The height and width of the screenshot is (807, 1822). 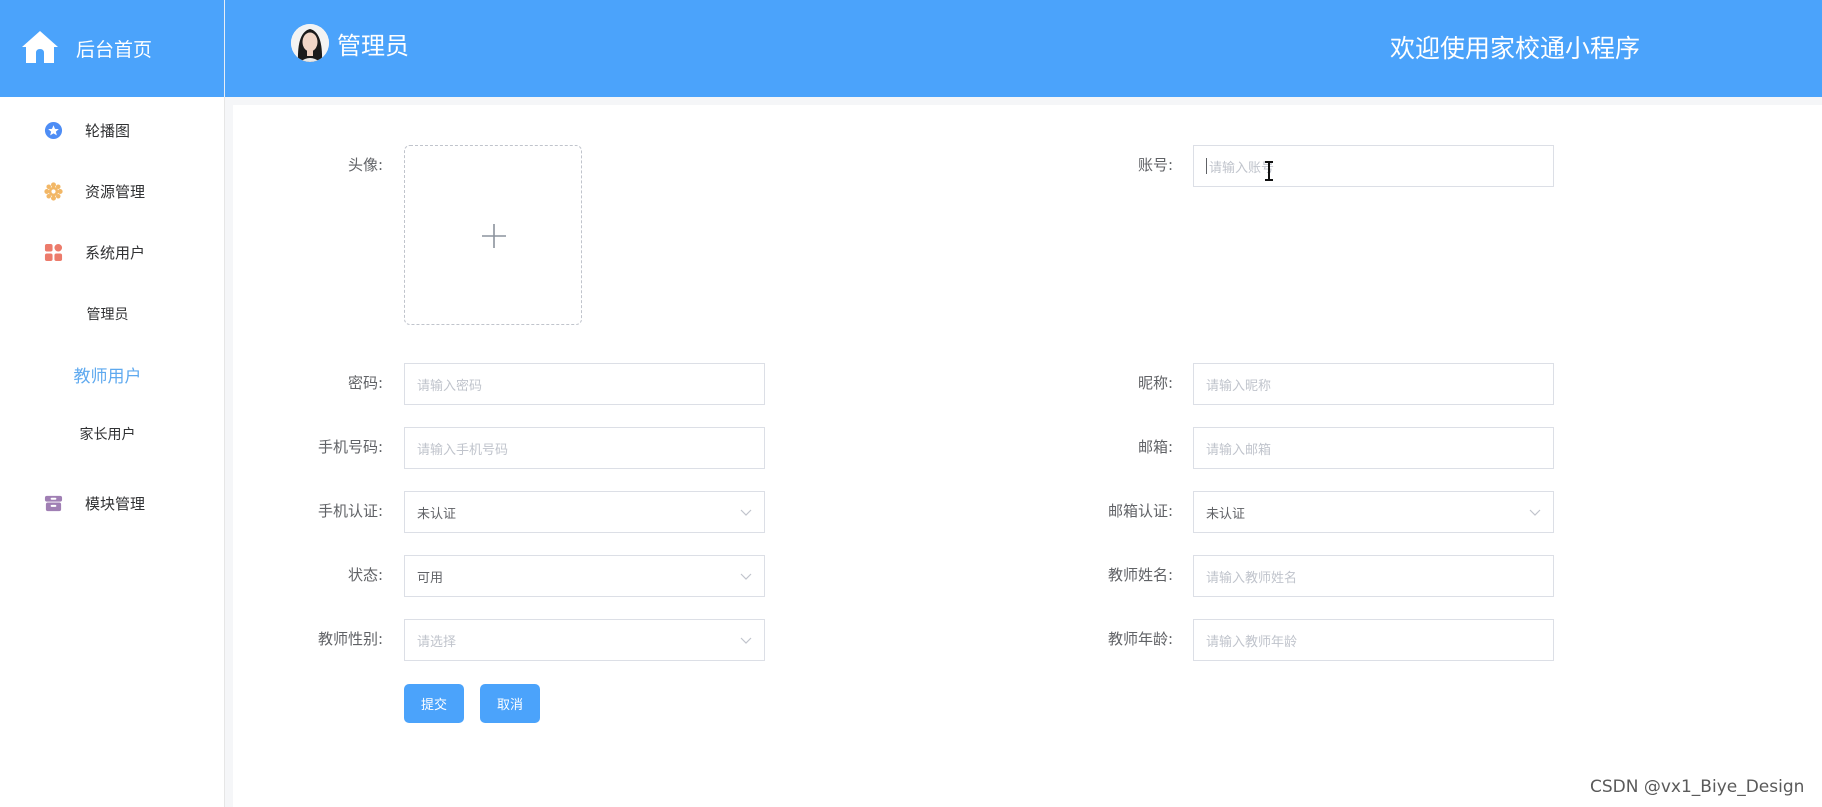 What do you see at coordinates (365, 383) in the screenshot?
I see `password-label: 密码:` at bounding box center [365, 383].